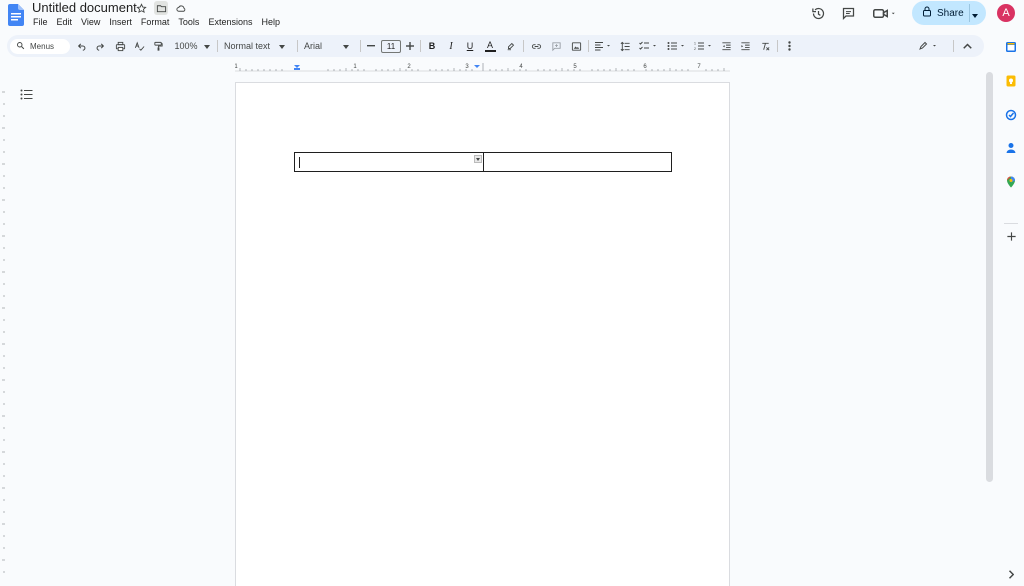  Describe the element at coordinates (161, 8) in the screenshot. I see `folder-icon` at that location.